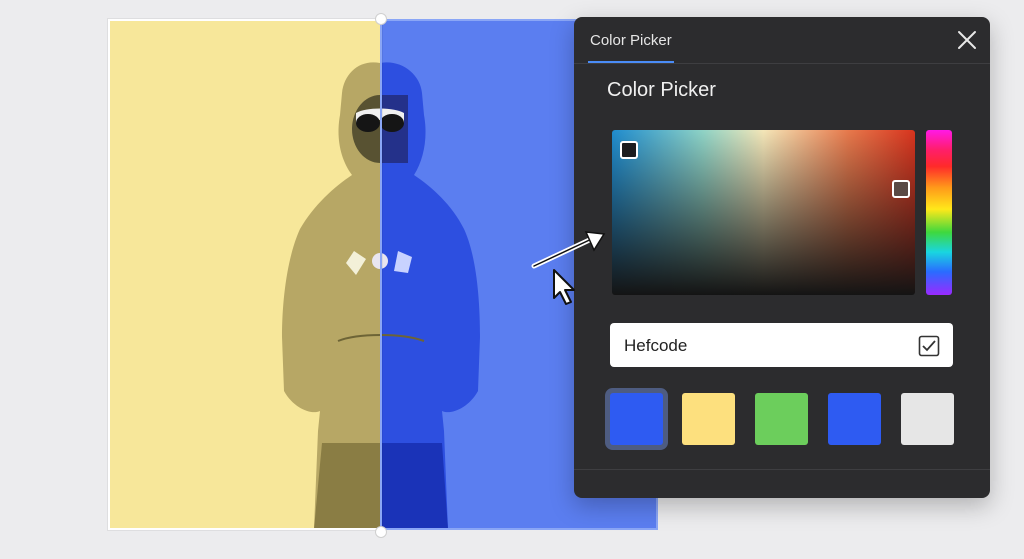 The image size is (1024, 559). What do you see at coordinates (967, 40) in the screenshot?
I see `close-icon` at bounding box center [967, 40].